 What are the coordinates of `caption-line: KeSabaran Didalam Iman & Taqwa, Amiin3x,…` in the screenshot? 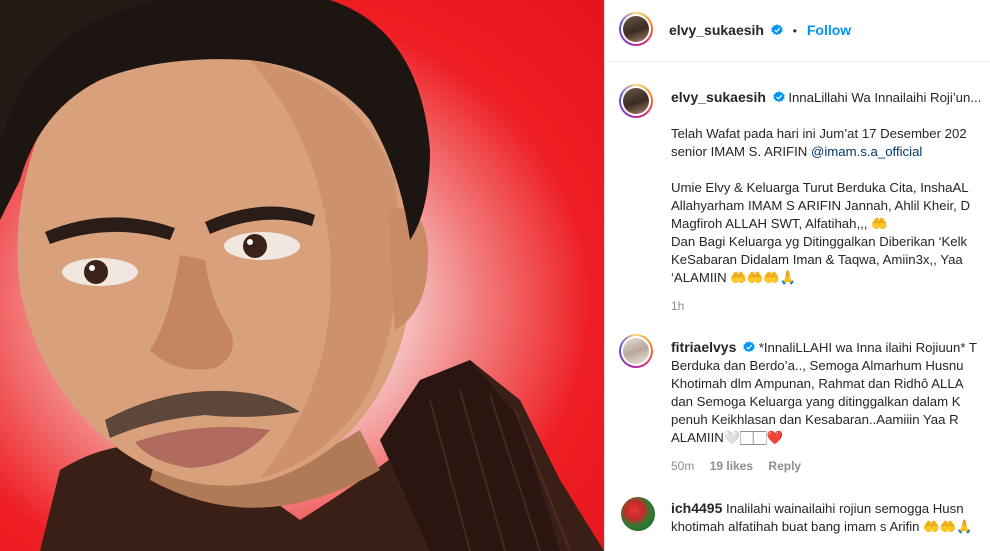 It's located at (817, 259).